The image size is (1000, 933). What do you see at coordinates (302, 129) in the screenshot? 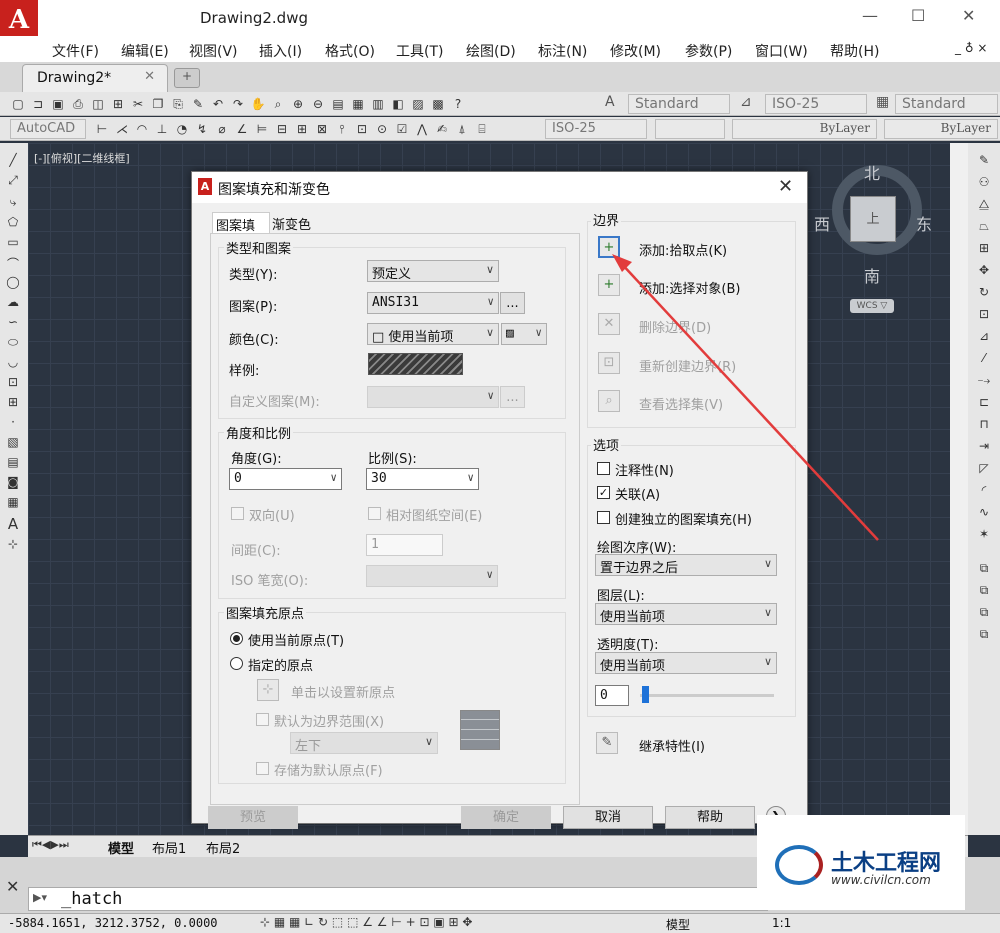
I see `continue-icon: ⊞` at bounding box center [302, 129].